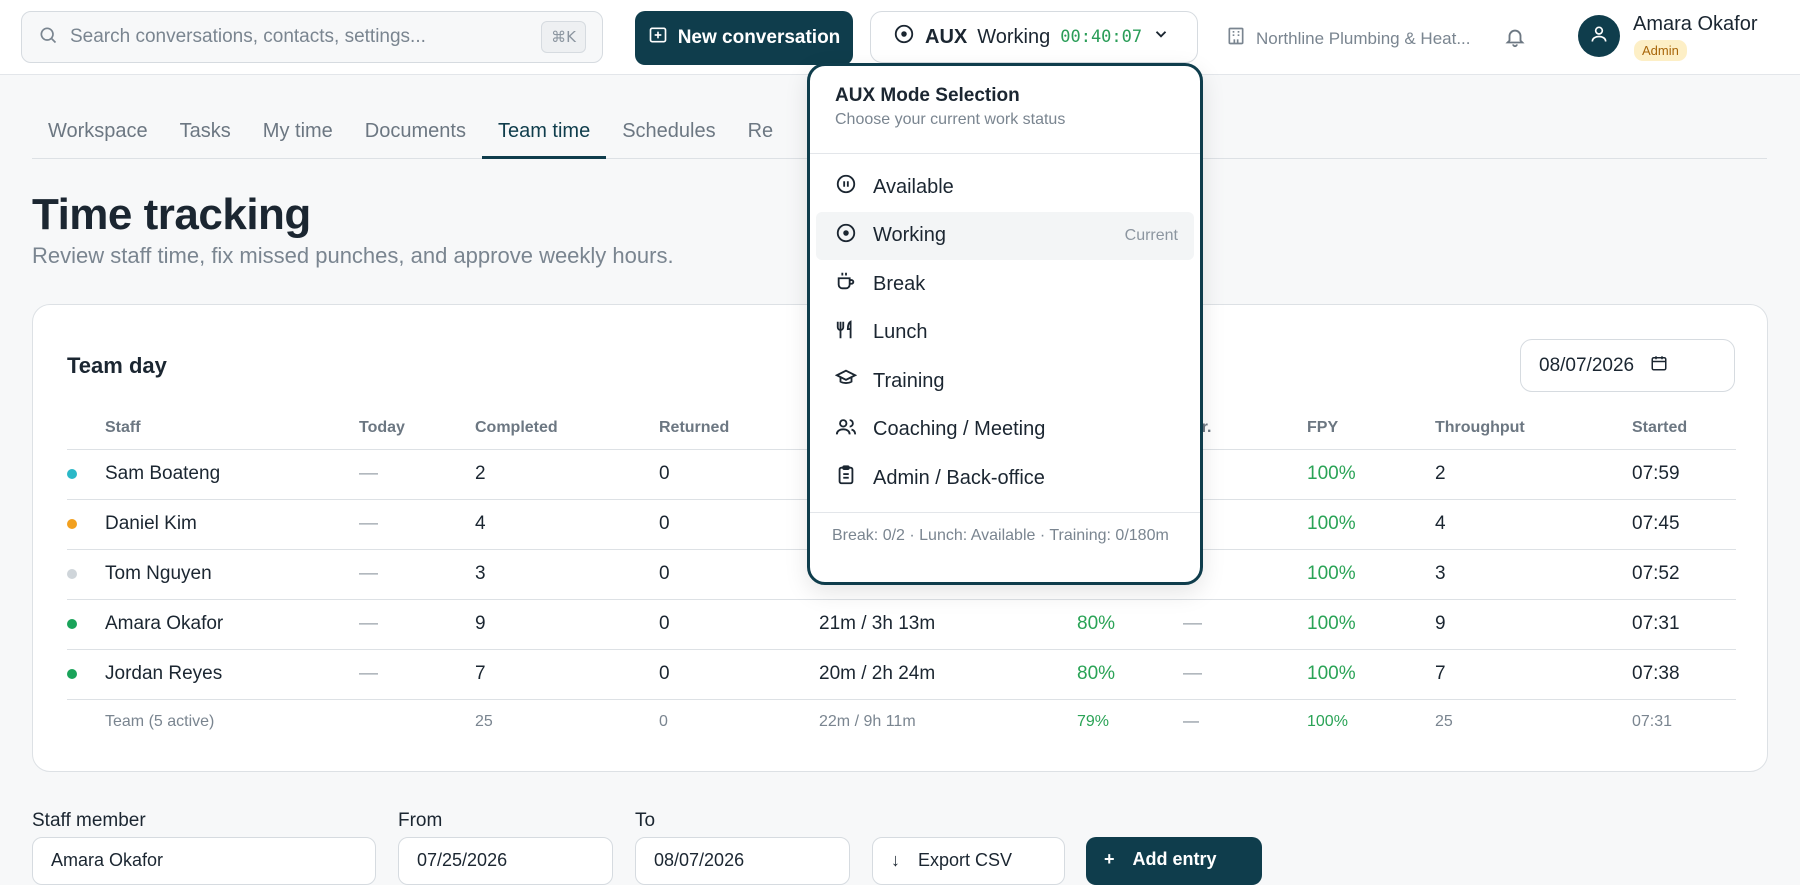 Image resolution: width=1800 pixels, height=885 pixels. I want to click on tab-schedules: Schedules, so click(668, 134).